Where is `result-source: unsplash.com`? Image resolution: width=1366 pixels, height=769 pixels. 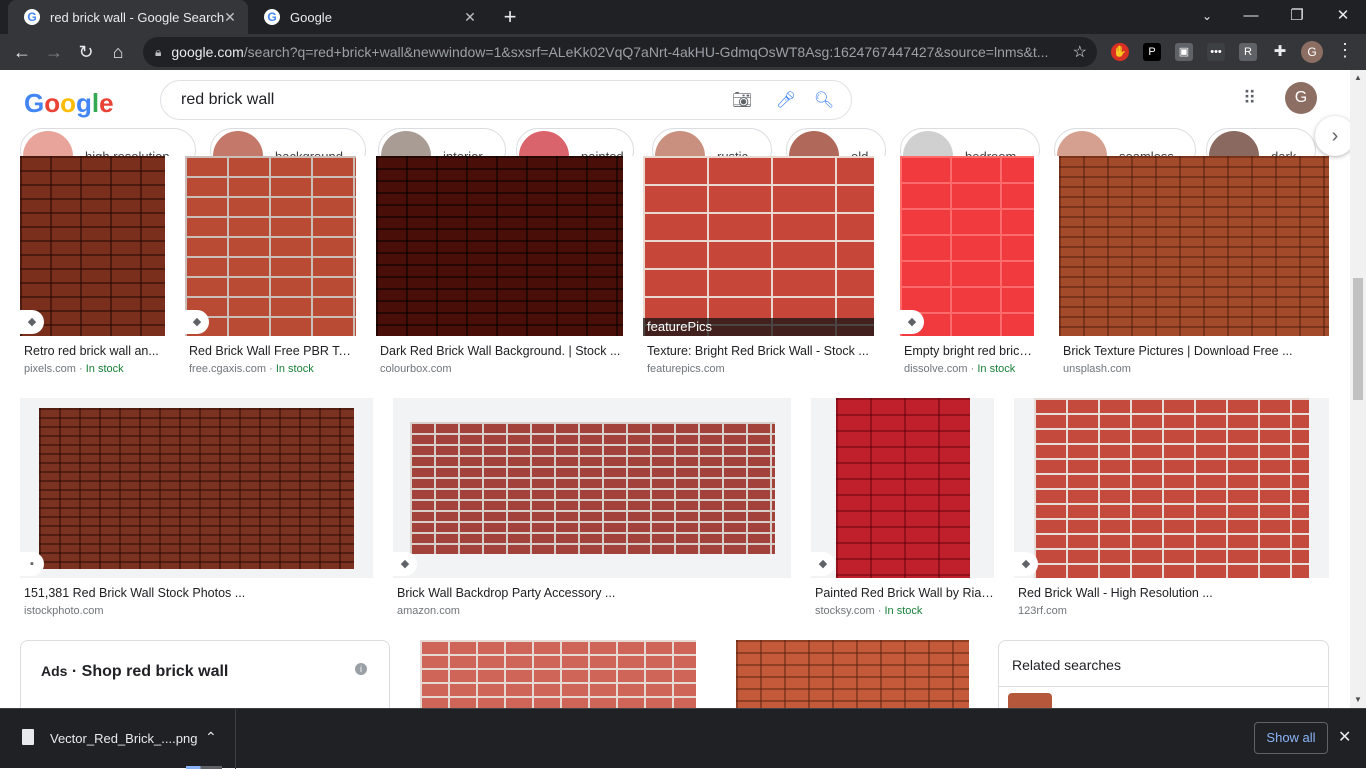
result-source: unsplash.com is located at coordinates (1097, 369).